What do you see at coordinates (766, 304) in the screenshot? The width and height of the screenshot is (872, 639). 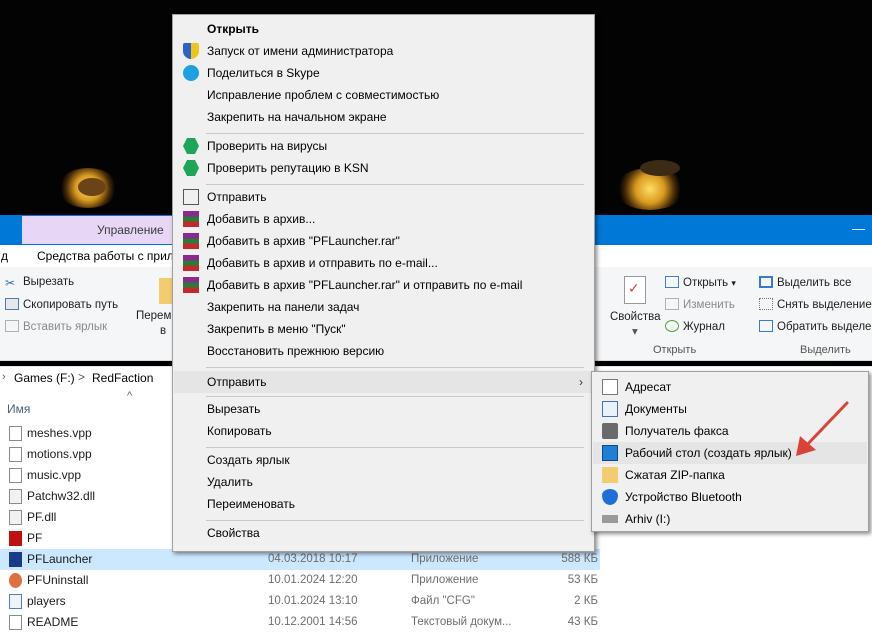 I see `select-none-icon` at bounding box center [766, 304].